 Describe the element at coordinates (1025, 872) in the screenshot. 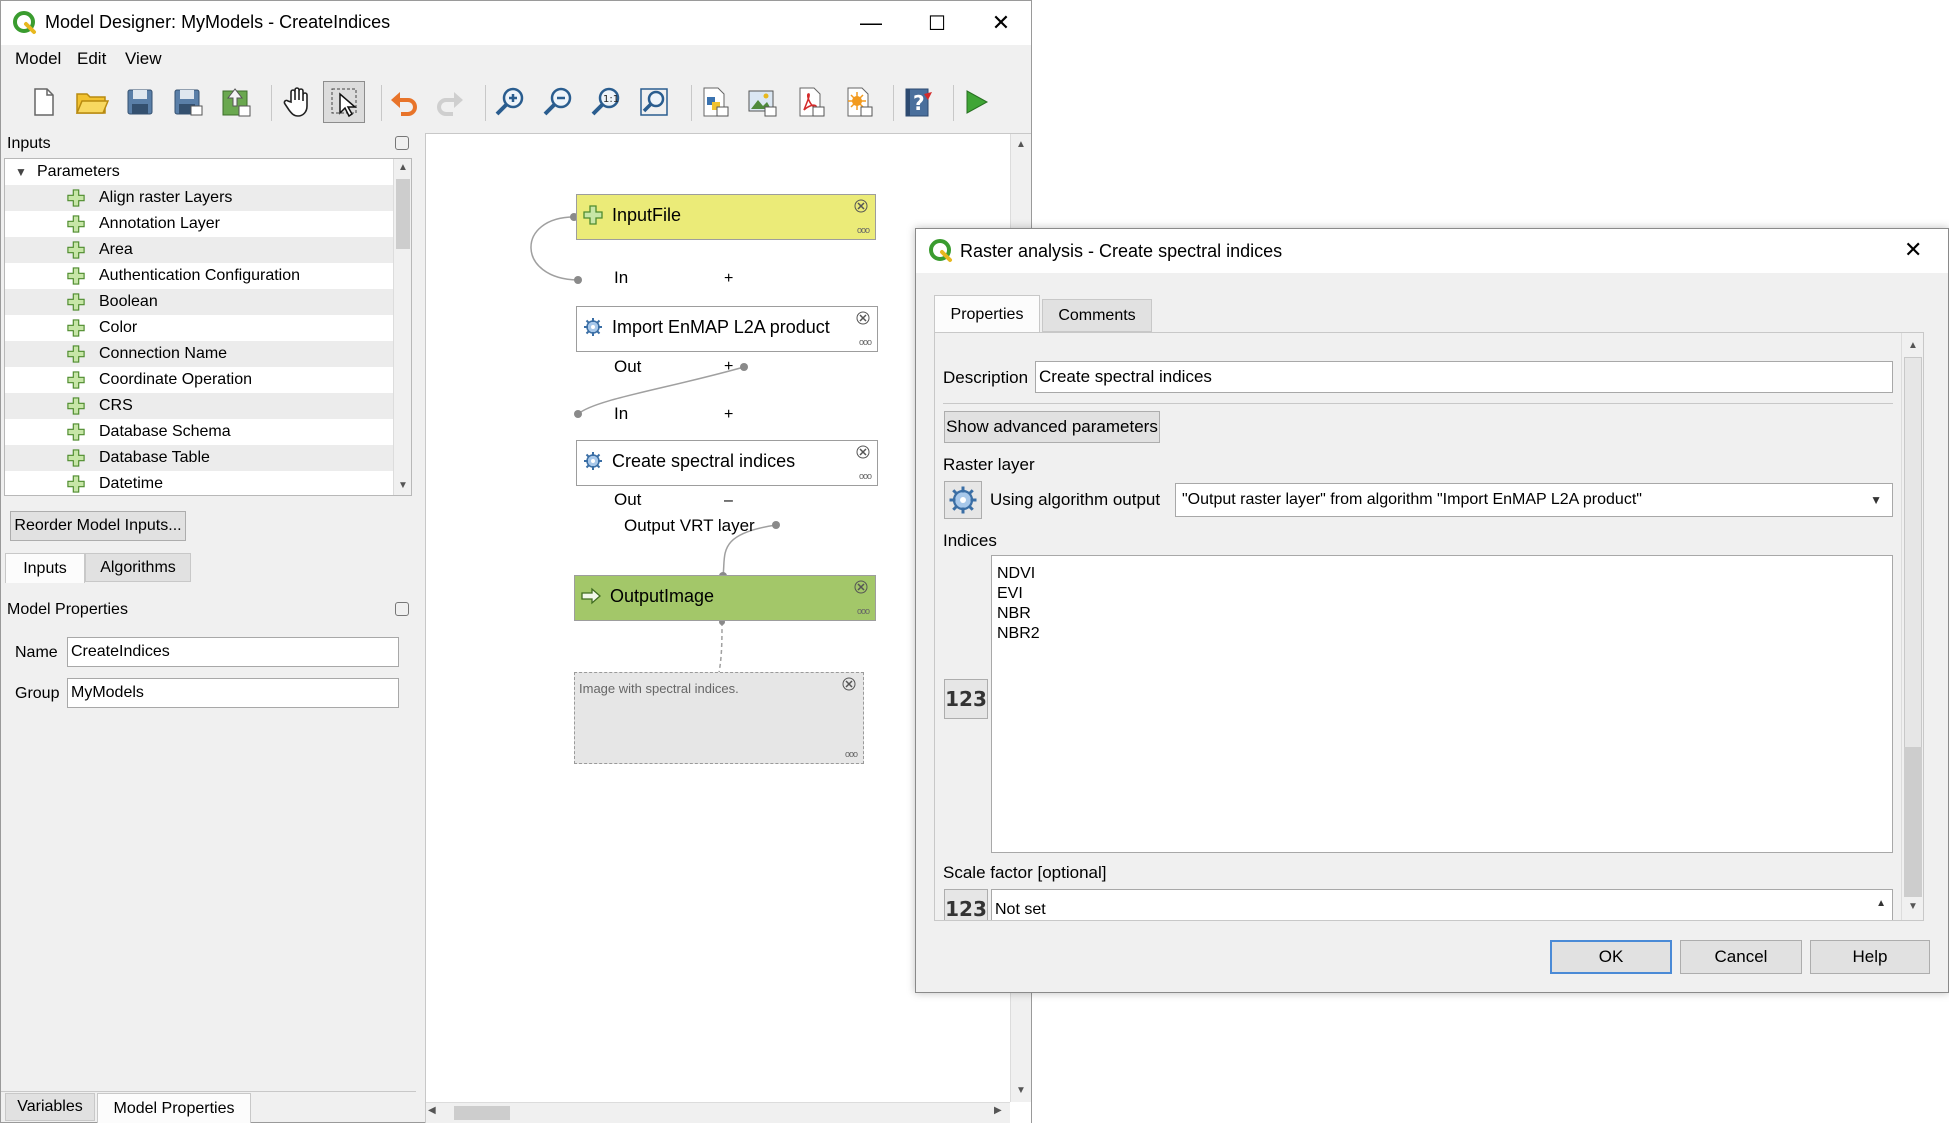

I see `scale-factor-label: Scale factor [optional]` at that location.